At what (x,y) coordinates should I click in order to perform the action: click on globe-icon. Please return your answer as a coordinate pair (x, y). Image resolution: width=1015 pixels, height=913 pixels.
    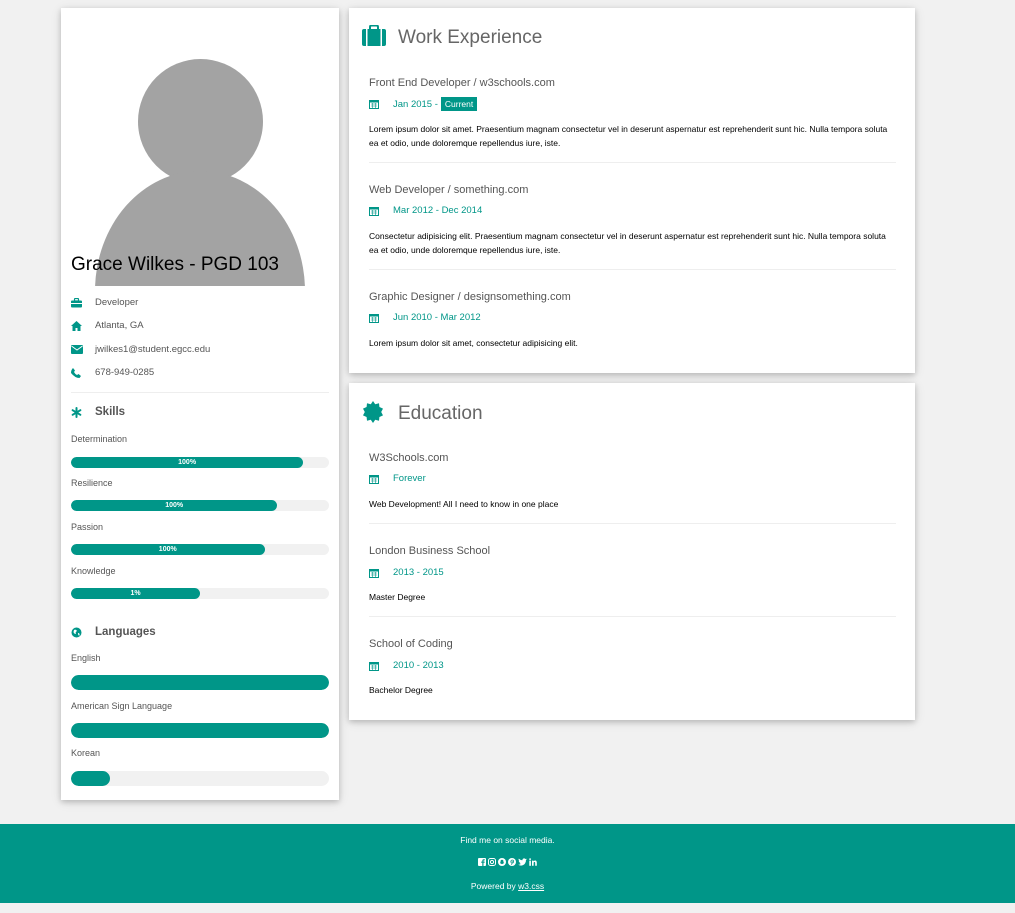
    Looking at the image, I should click on (83, 632).